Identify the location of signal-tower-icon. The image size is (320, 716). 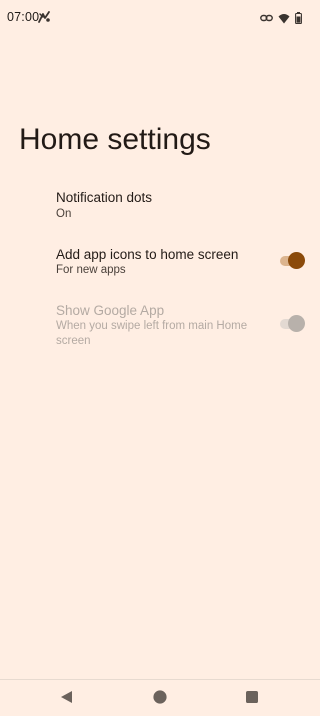
(44, 17).